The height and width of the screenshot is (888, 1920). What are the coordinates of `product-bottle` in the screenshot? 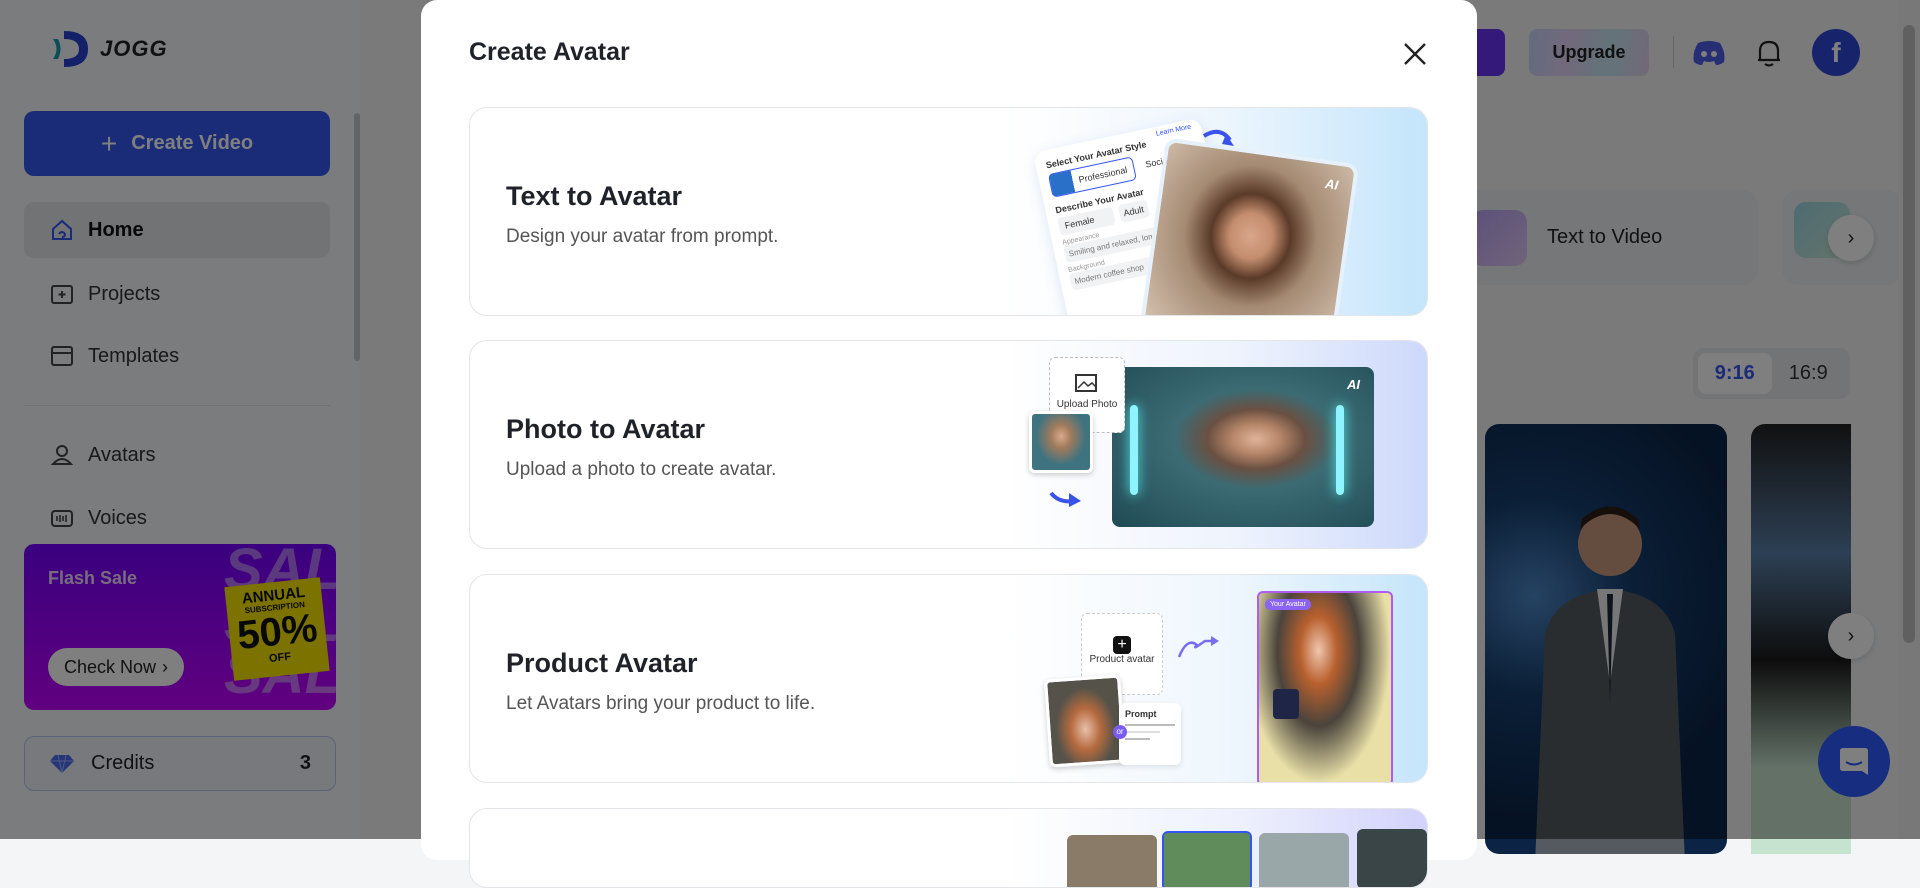 It's located at (1286, 704).